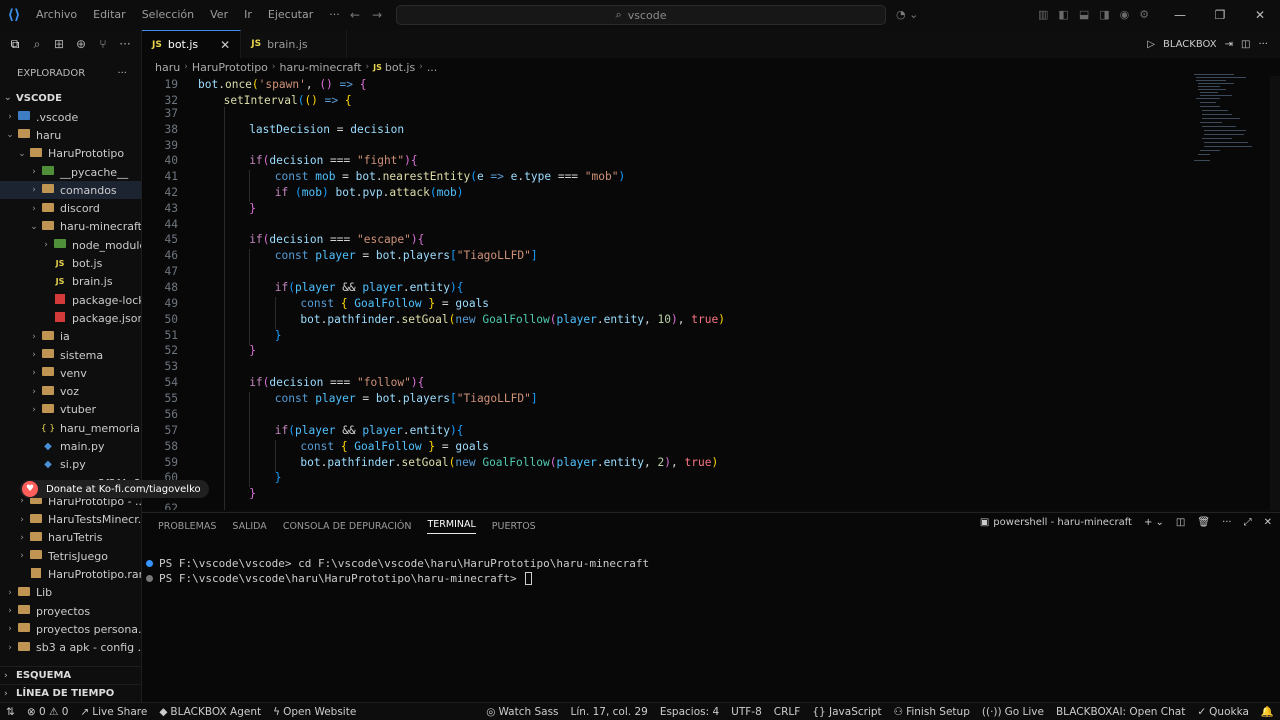 The height and width of the screenshot is (720, 1280). What do you see at coordinates (70, 117) in the screenshot?
I see `tree-item: › .vscode` at bounding box center [70, 117].